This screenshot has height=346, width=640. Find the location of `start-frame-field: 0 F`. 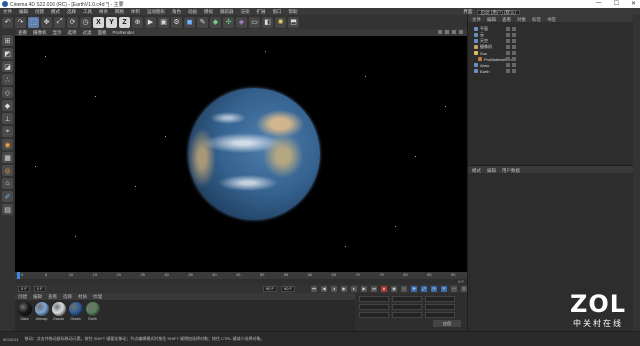

start-frame-field: 0 F is located at coordinates (24, 288).